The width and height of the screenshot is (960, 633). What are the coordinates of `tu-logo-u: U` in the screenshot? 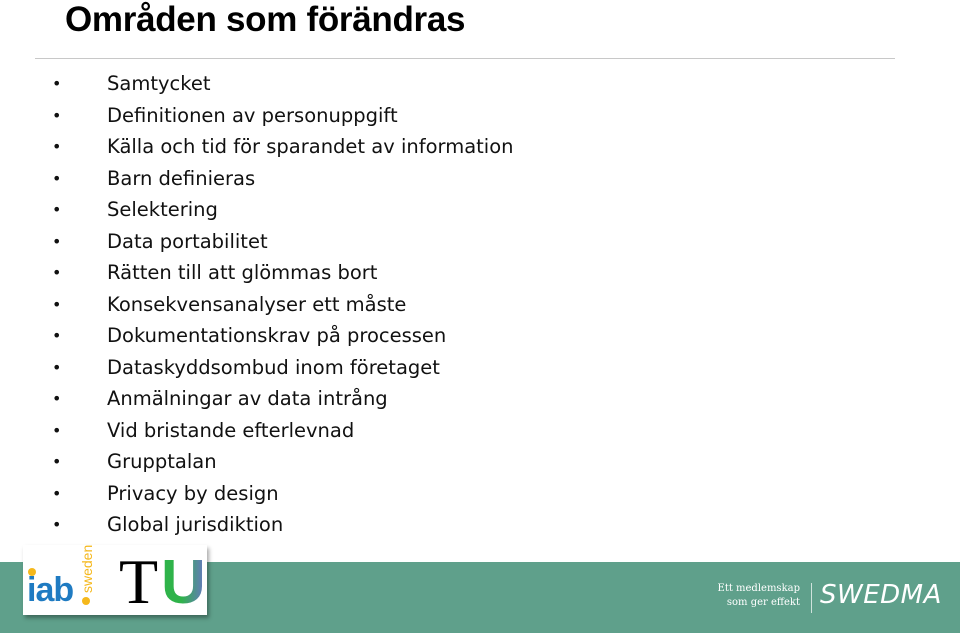 It's located at (183, 582).